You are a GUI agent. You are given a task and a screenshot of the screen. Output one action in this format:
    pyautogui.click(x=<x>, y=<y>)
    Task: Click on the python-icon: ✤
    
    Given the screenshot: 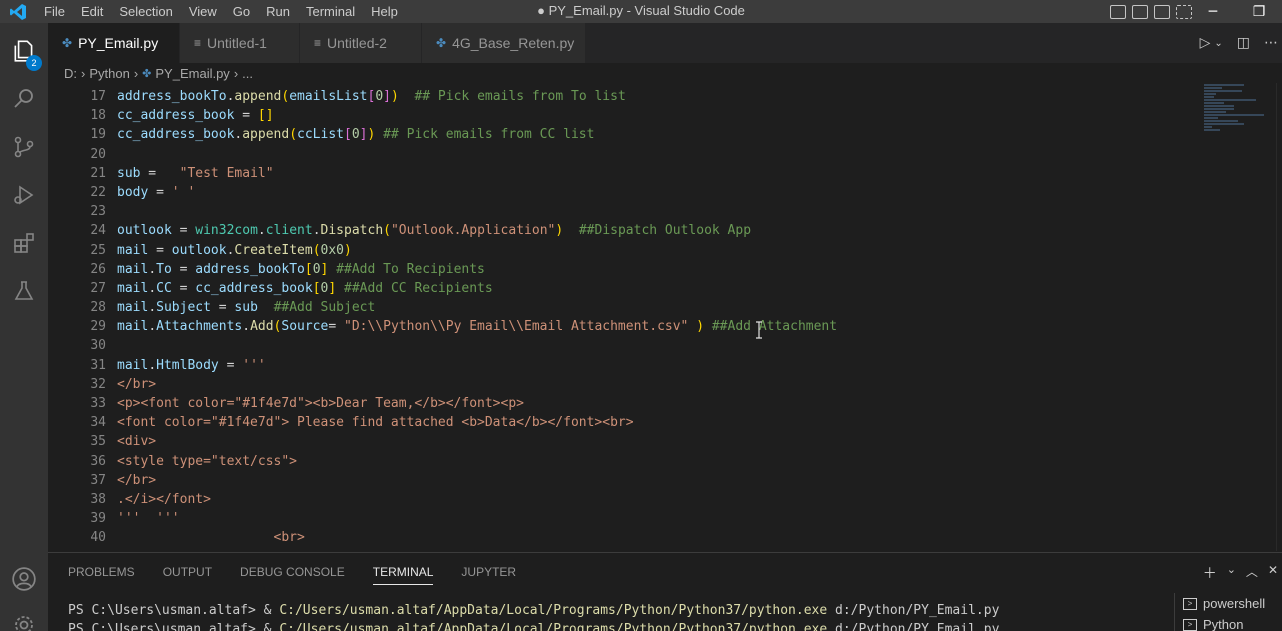 What is the action you would take?
    pyautogui.click(x=147, y=73)
    